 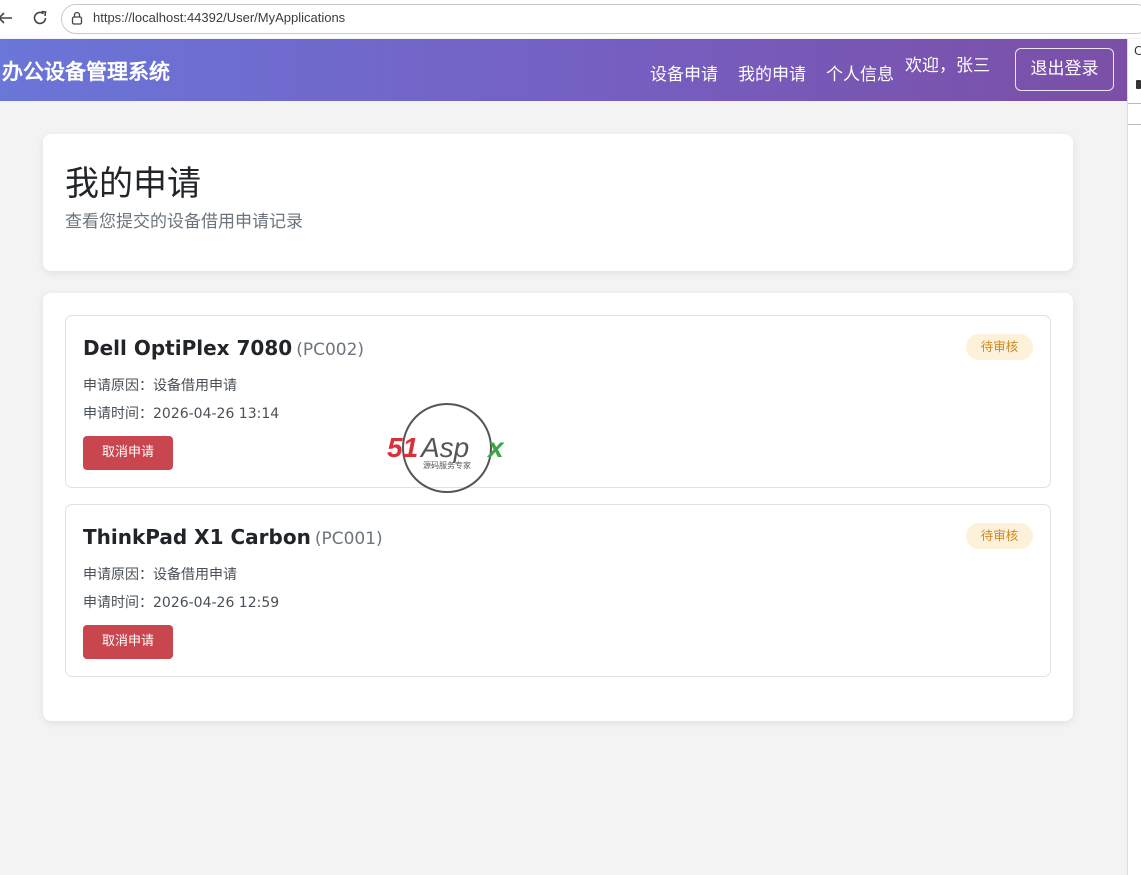 I want to click on svg-text: 源码服务专家, so click(x=447, y=465).